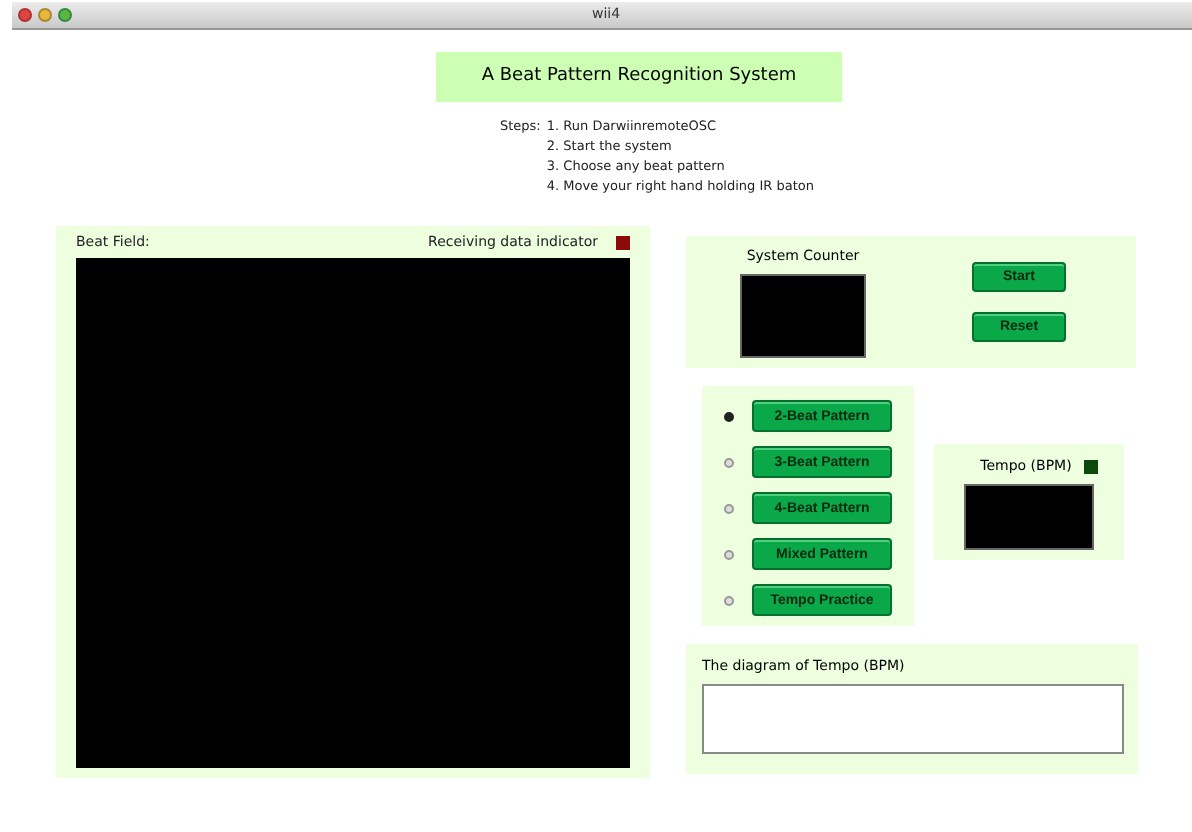 The width and height of the screenshot is (1192, 832). I want to click on minimize-icon, so click(45, 15).